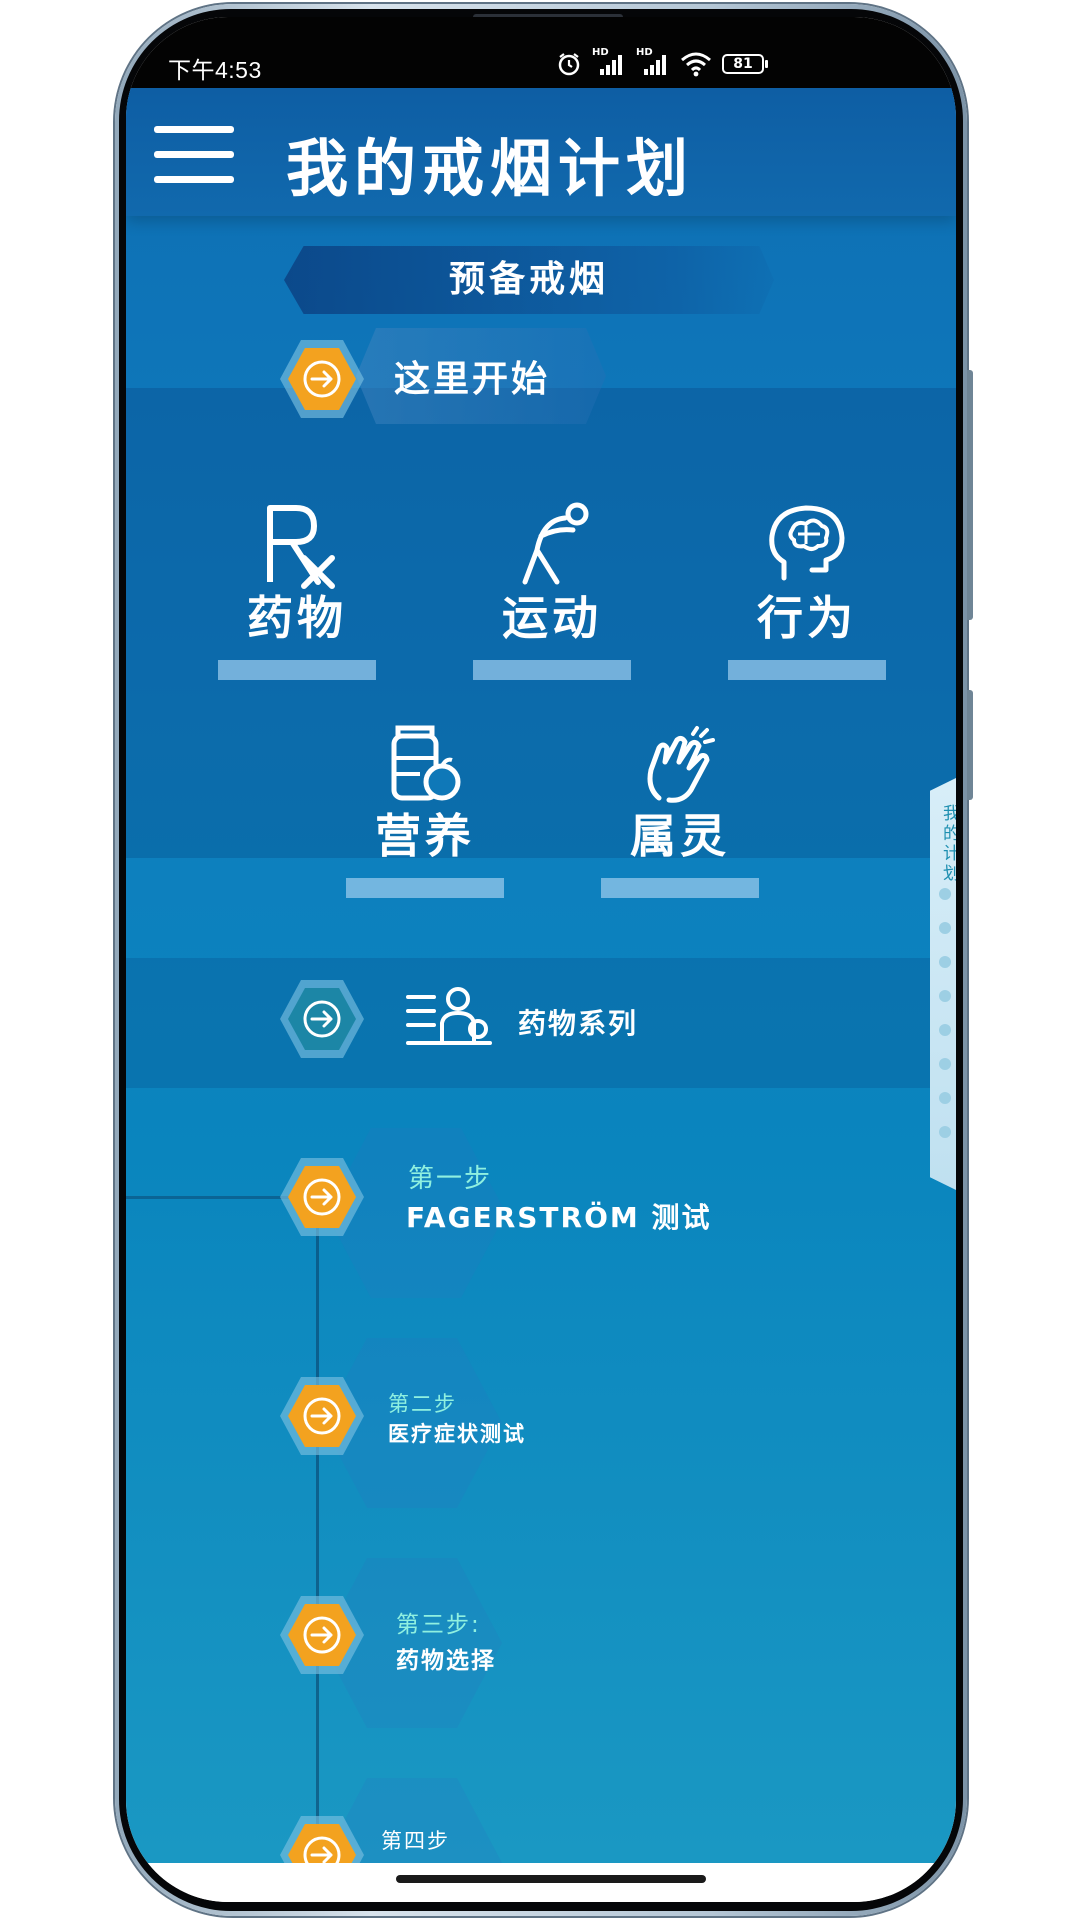 This screenshot has height=1920, width=1080. Describe the element at coordinates (946, 1024) in the screenshot. I see `side-tab-dots` at that location.